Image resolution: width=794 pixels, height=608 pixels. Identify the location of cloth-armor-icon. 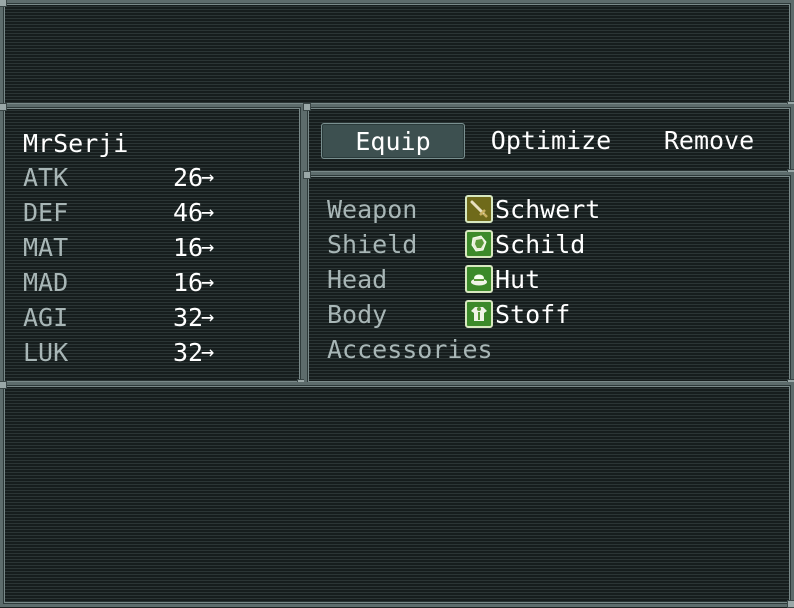
(479, 314).